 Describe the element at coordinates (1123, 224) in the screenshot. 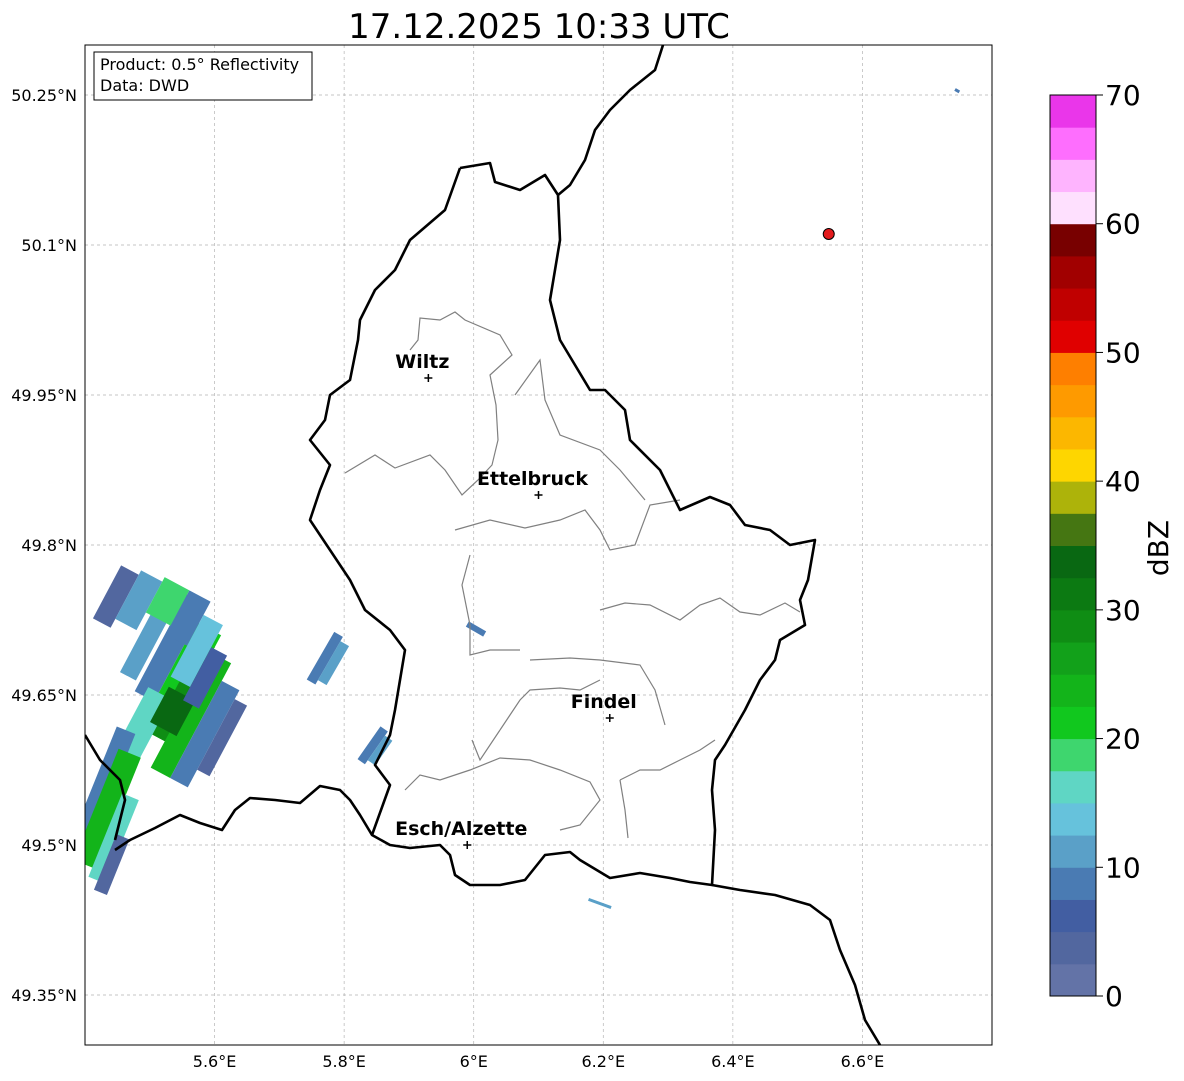

I see `colorbar-tick-label: 60` at that location.